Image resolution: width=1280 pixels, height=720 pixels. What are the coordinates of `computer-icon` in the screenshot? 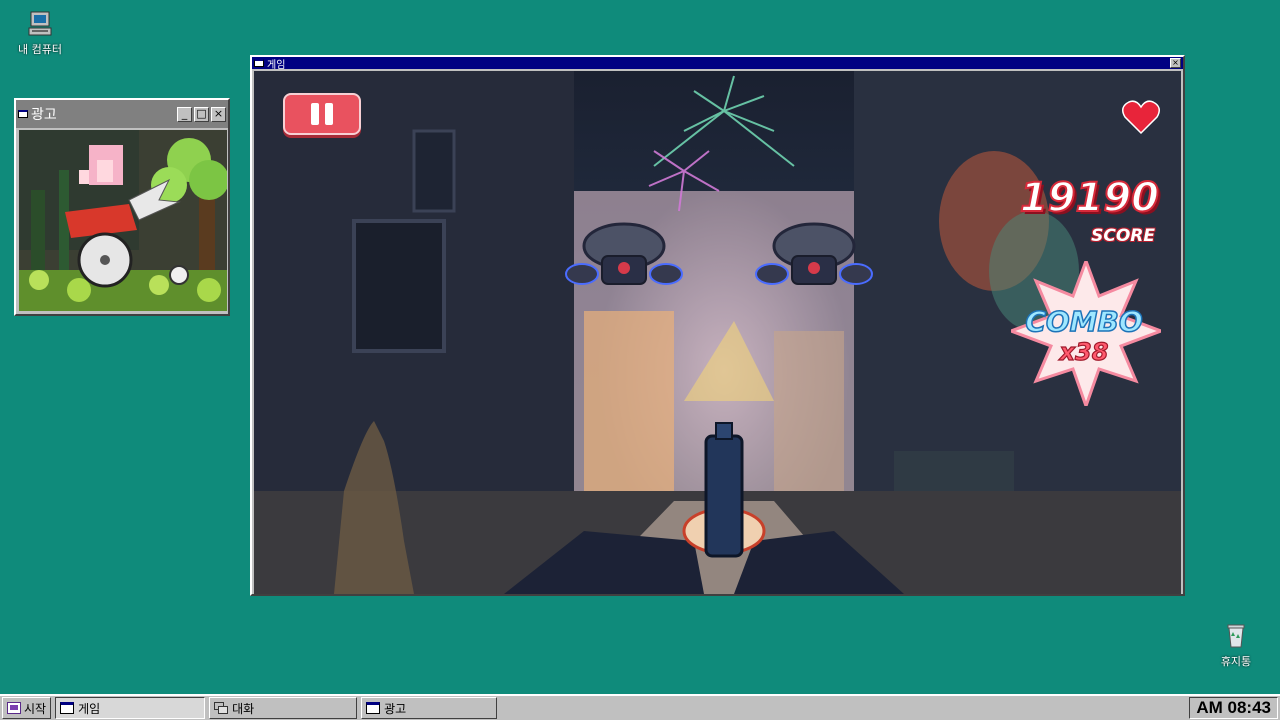 It's located at (40, 23).